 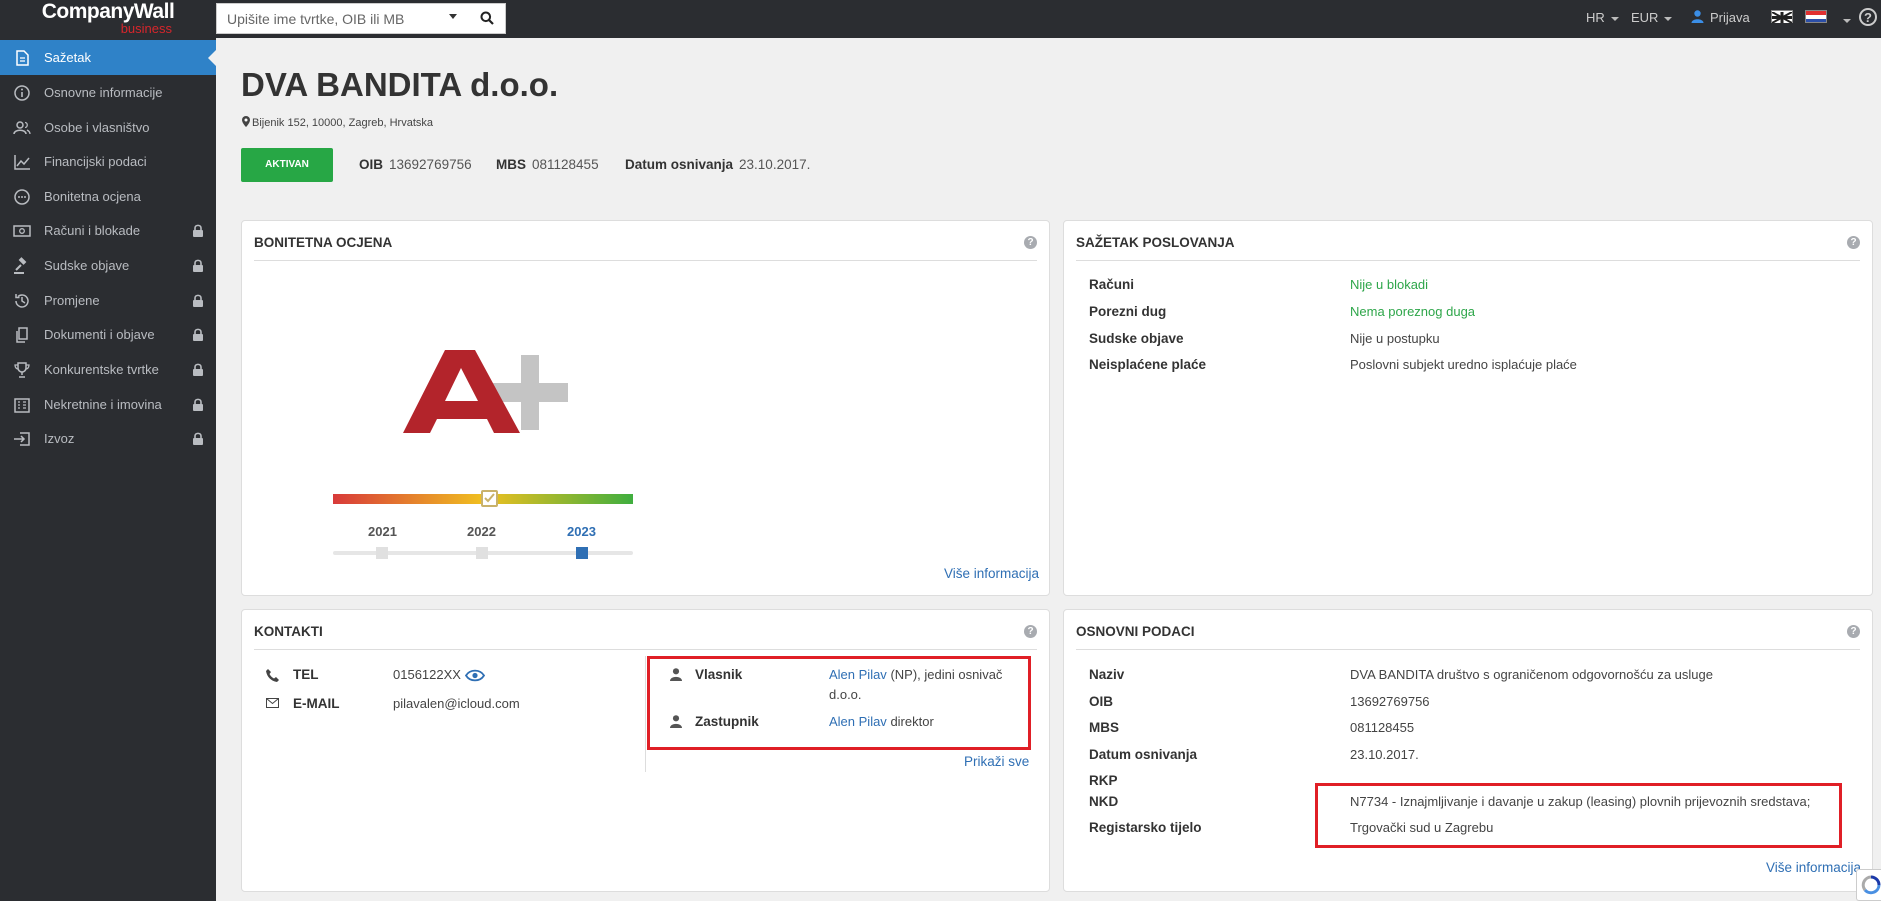 I want to click on search-icon, so click(x=487, y=18).